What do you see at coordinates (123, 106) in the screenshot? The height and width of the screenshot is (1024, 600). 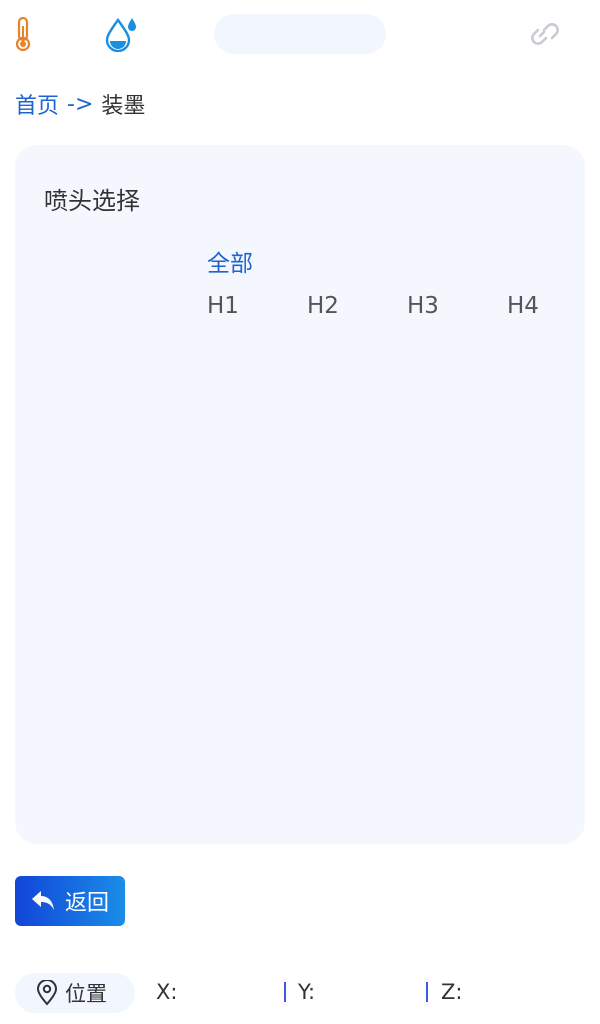 I see `breadcrumb-current: 装墨` at bounding box center [123, 106].